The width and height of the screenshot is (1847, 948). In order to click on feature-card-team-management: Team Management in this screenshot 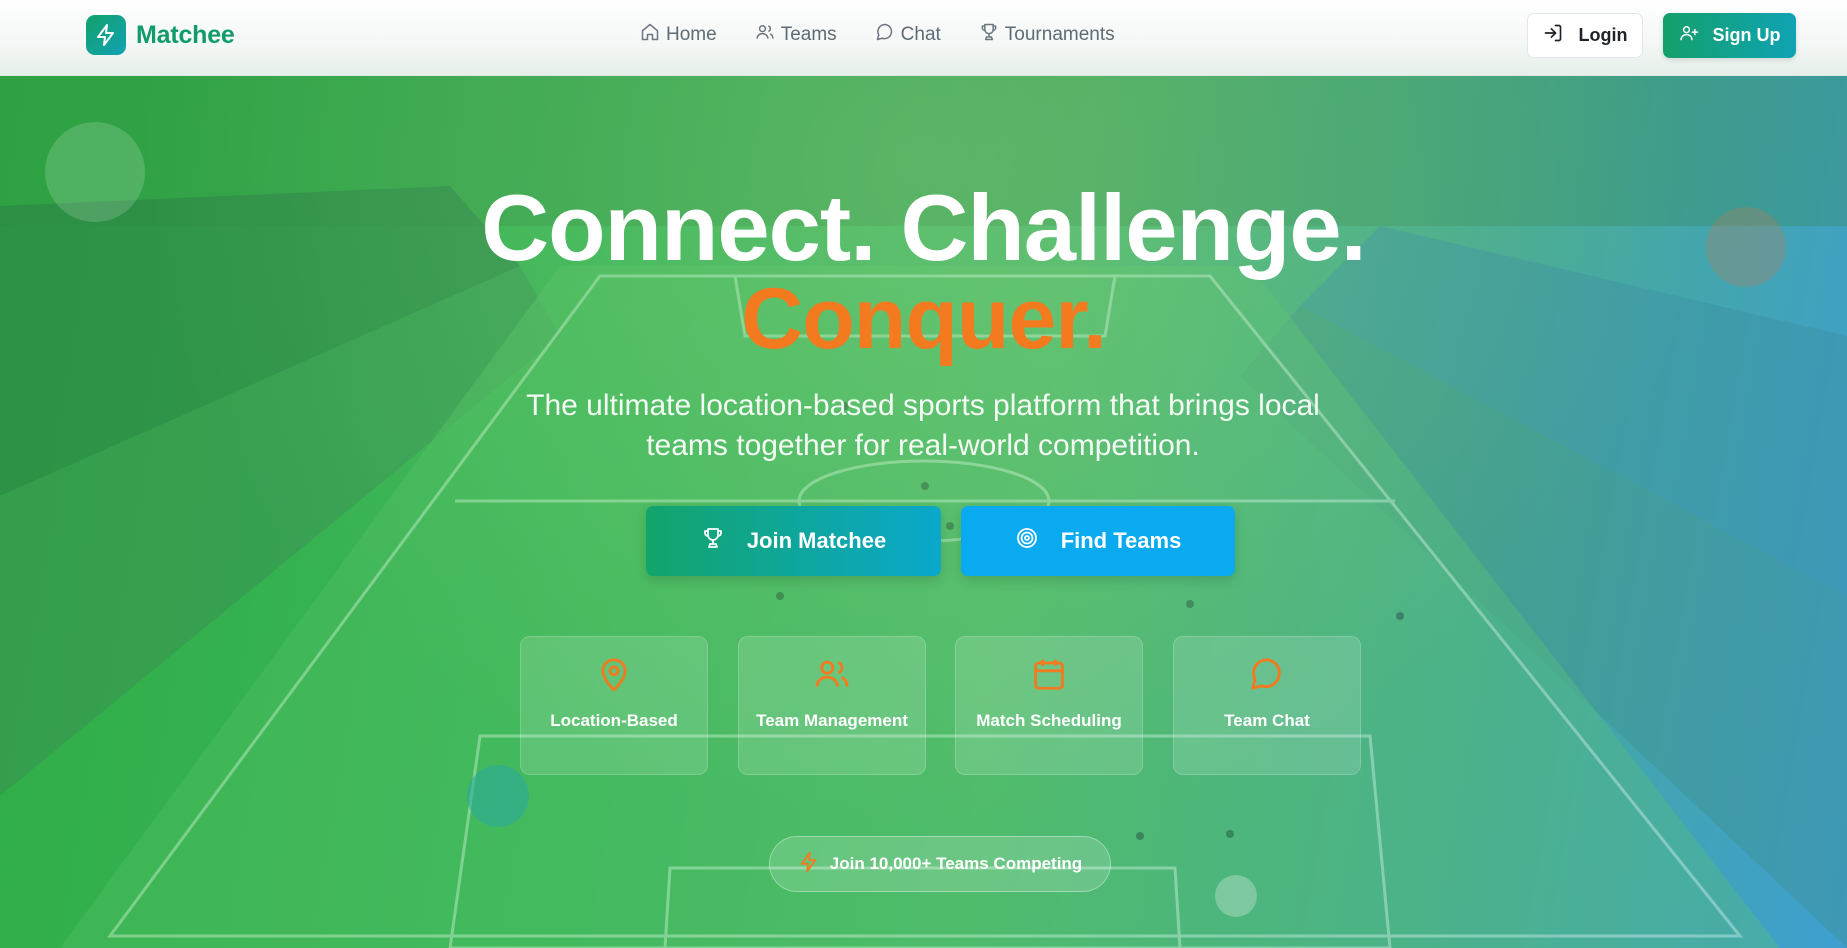, I will do `click(832, 705)`.